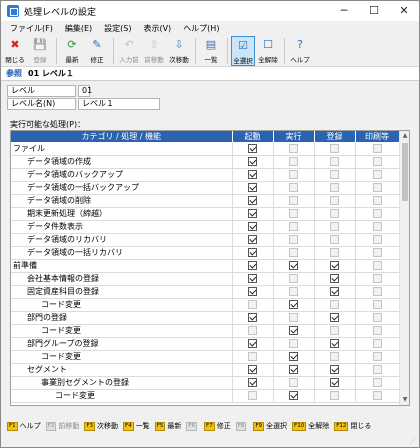 The image size is (420, 448). What do you see at coordinates (31, 28) in the screenshot?
I see `menu-file: ファイル(F)` at bounding box center [31, 28].